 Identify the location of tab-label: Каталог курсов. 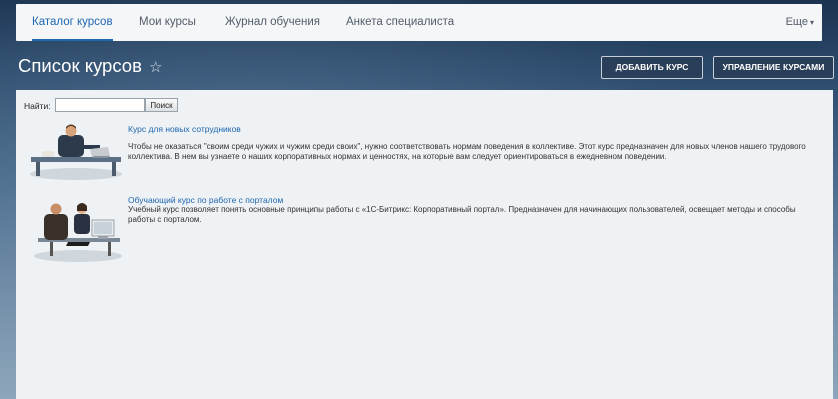
(72, 22).